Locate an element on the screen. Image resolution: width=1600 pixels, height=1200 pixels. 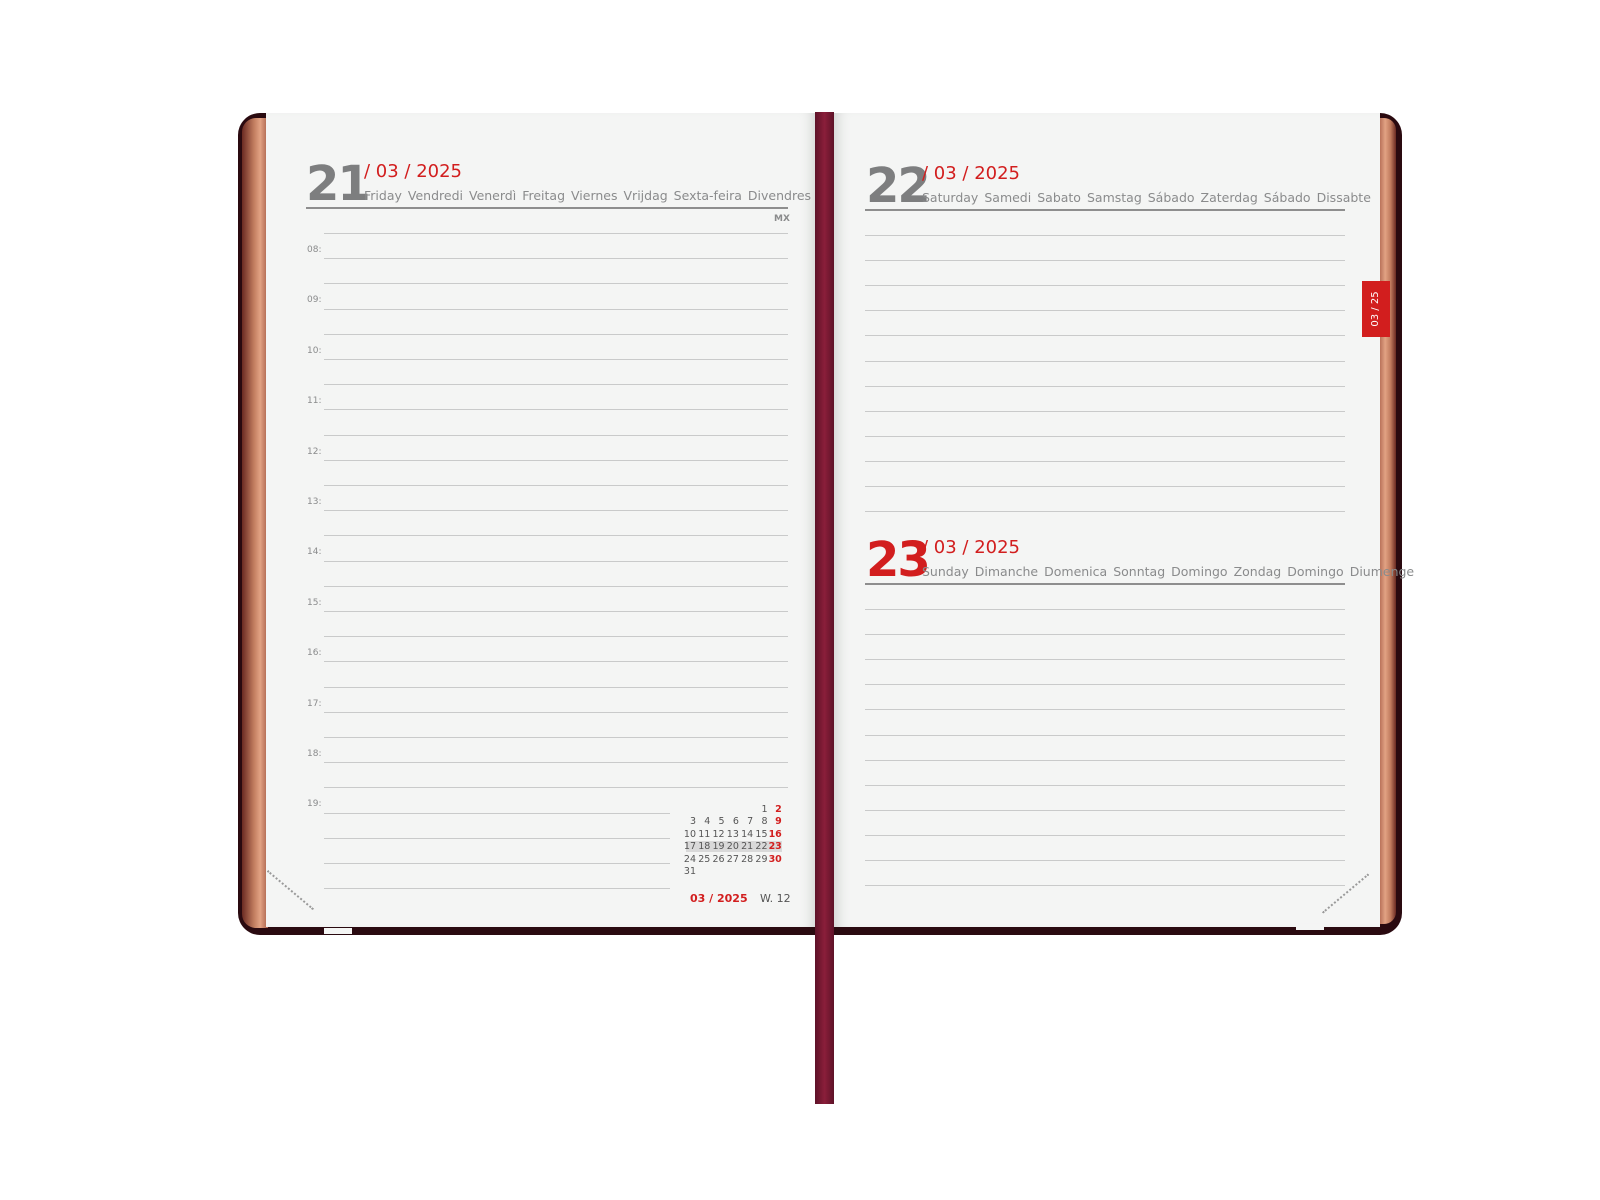
month-year-22: / 03 / 2025 is located at coordinates (971, 173).